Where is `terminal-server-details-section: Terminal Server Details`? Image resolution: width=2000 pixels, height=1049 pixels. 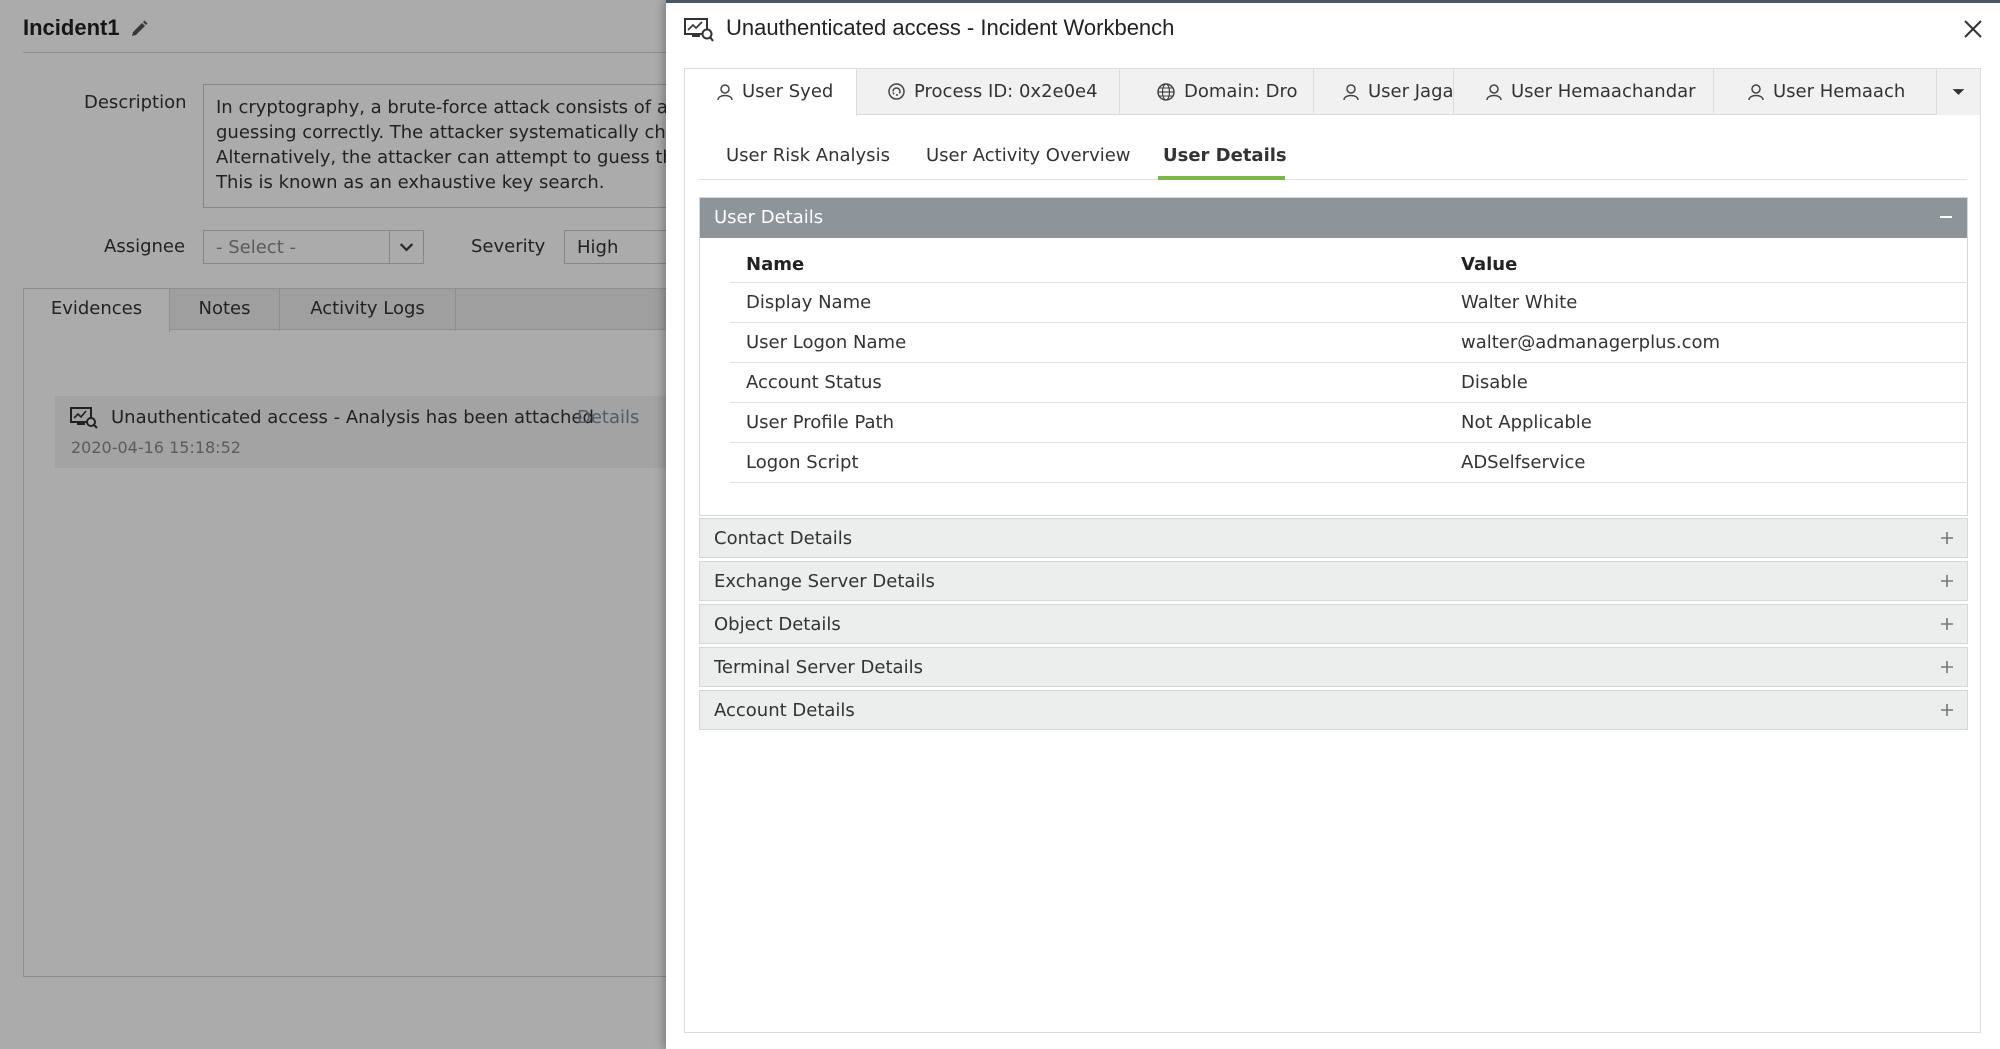 terminal-server-details-section: Terminal Server Details is located at coordinates (1333, 667).